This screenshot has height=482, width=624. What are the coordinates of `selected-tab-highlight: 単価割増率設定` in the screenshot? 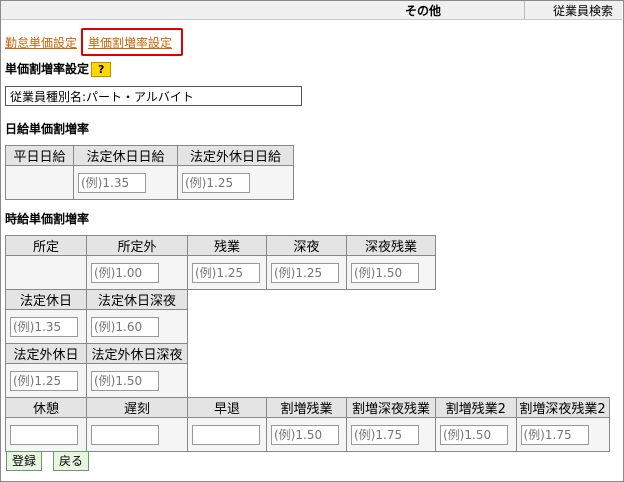 It's located at (132, 42).